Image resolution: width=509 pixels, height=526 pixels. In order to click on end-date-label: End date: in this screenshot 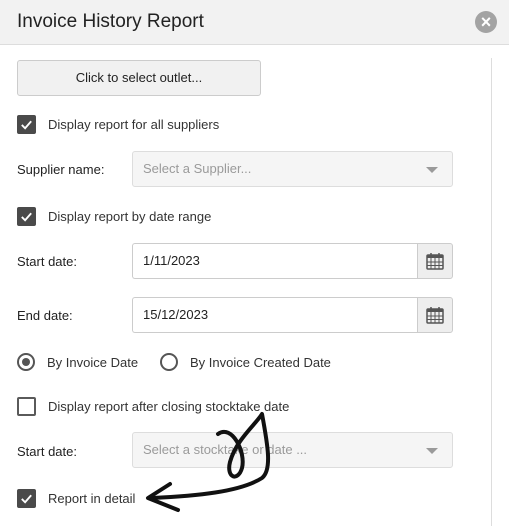, I will do `click(45, 315)`.